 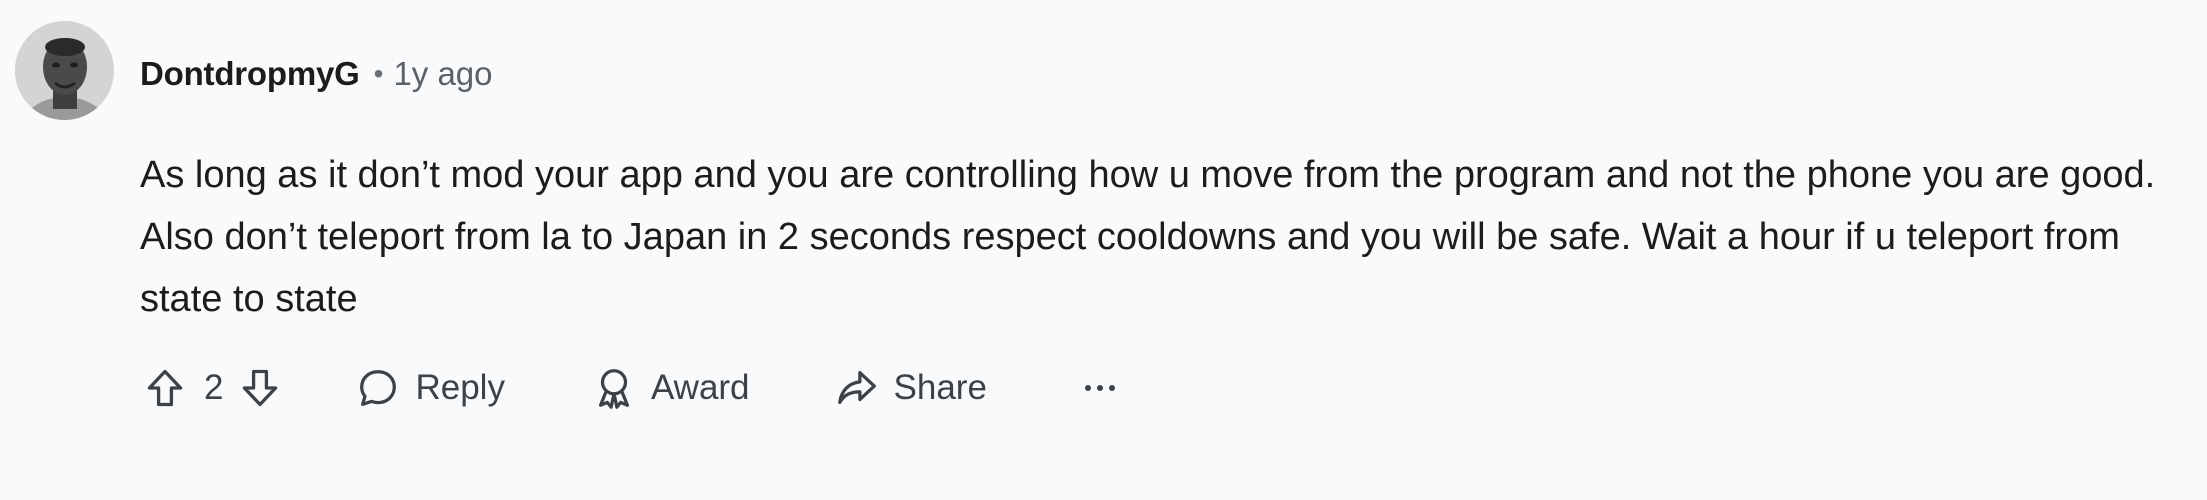 I want to click on upvote-arrow-icon, so click(x=165, y=388).